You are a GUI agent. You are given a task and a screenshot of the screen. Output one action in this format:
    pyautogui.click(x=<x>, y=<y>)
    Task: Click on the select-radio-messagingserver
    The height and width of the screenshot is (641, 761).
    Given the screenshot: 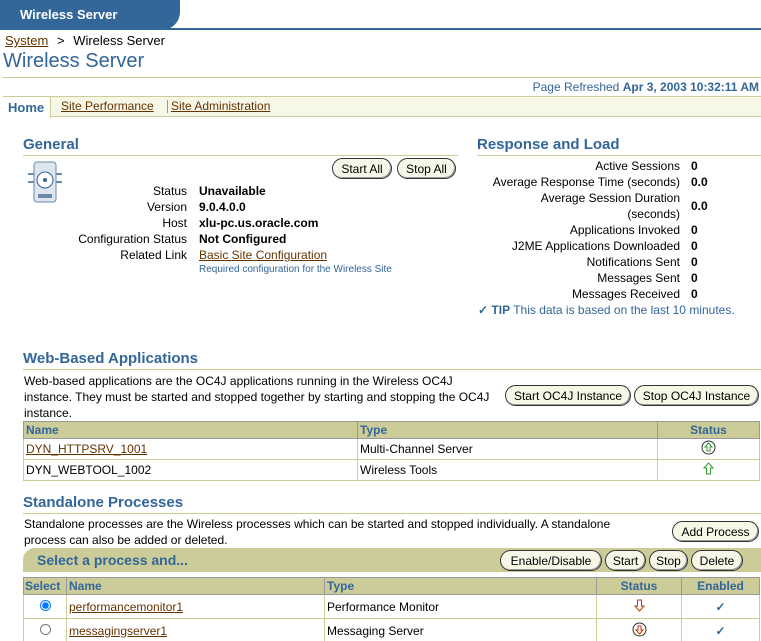 What is the action you would take?
    pyautogui.click(x=45, y=629)
    